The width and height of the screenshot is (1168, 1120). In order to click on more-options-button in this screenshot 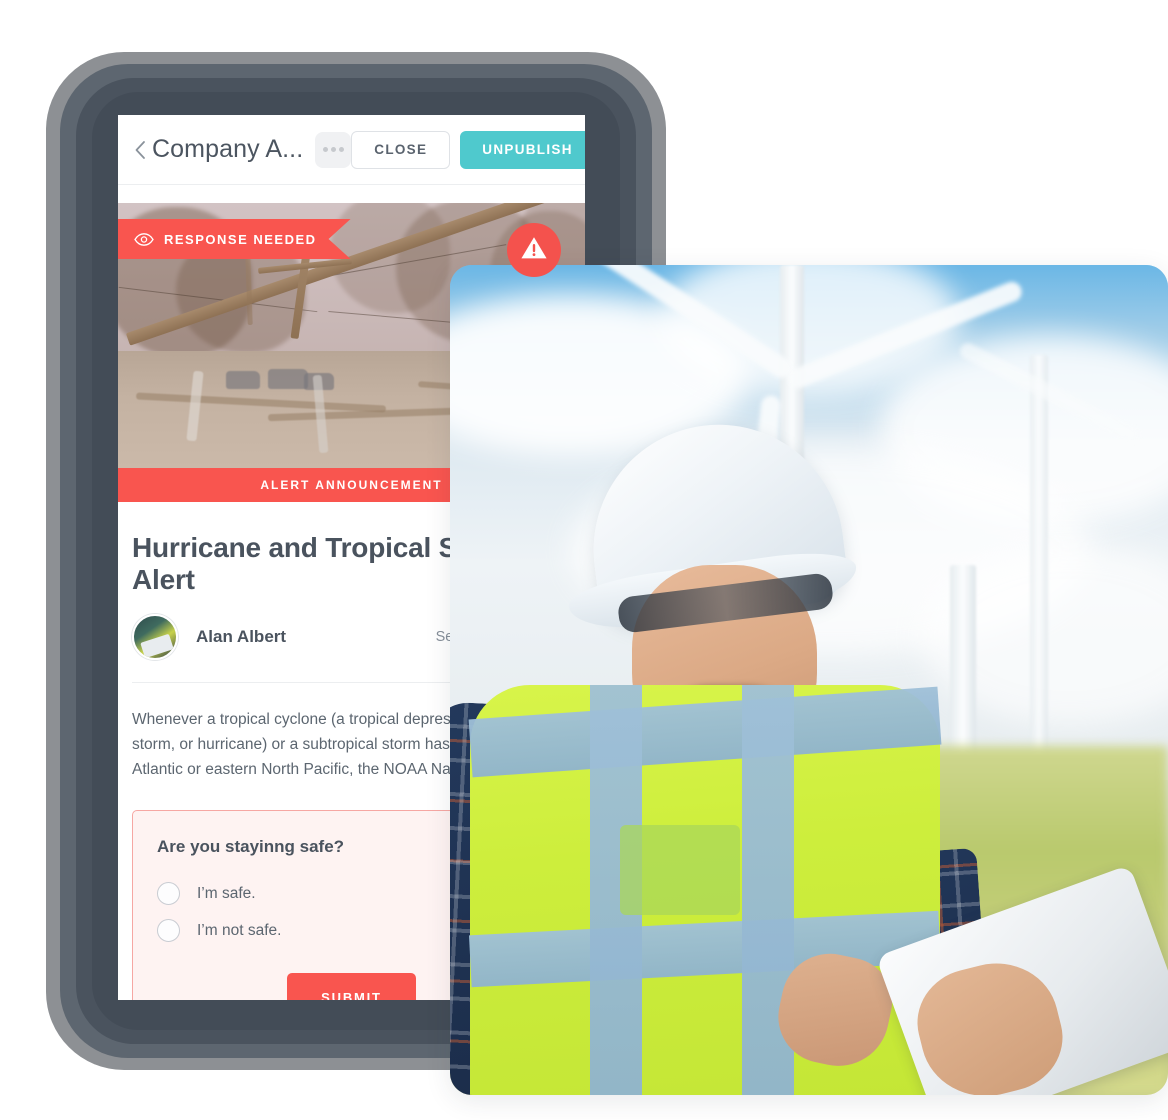, I will do `click(333, 149)`.